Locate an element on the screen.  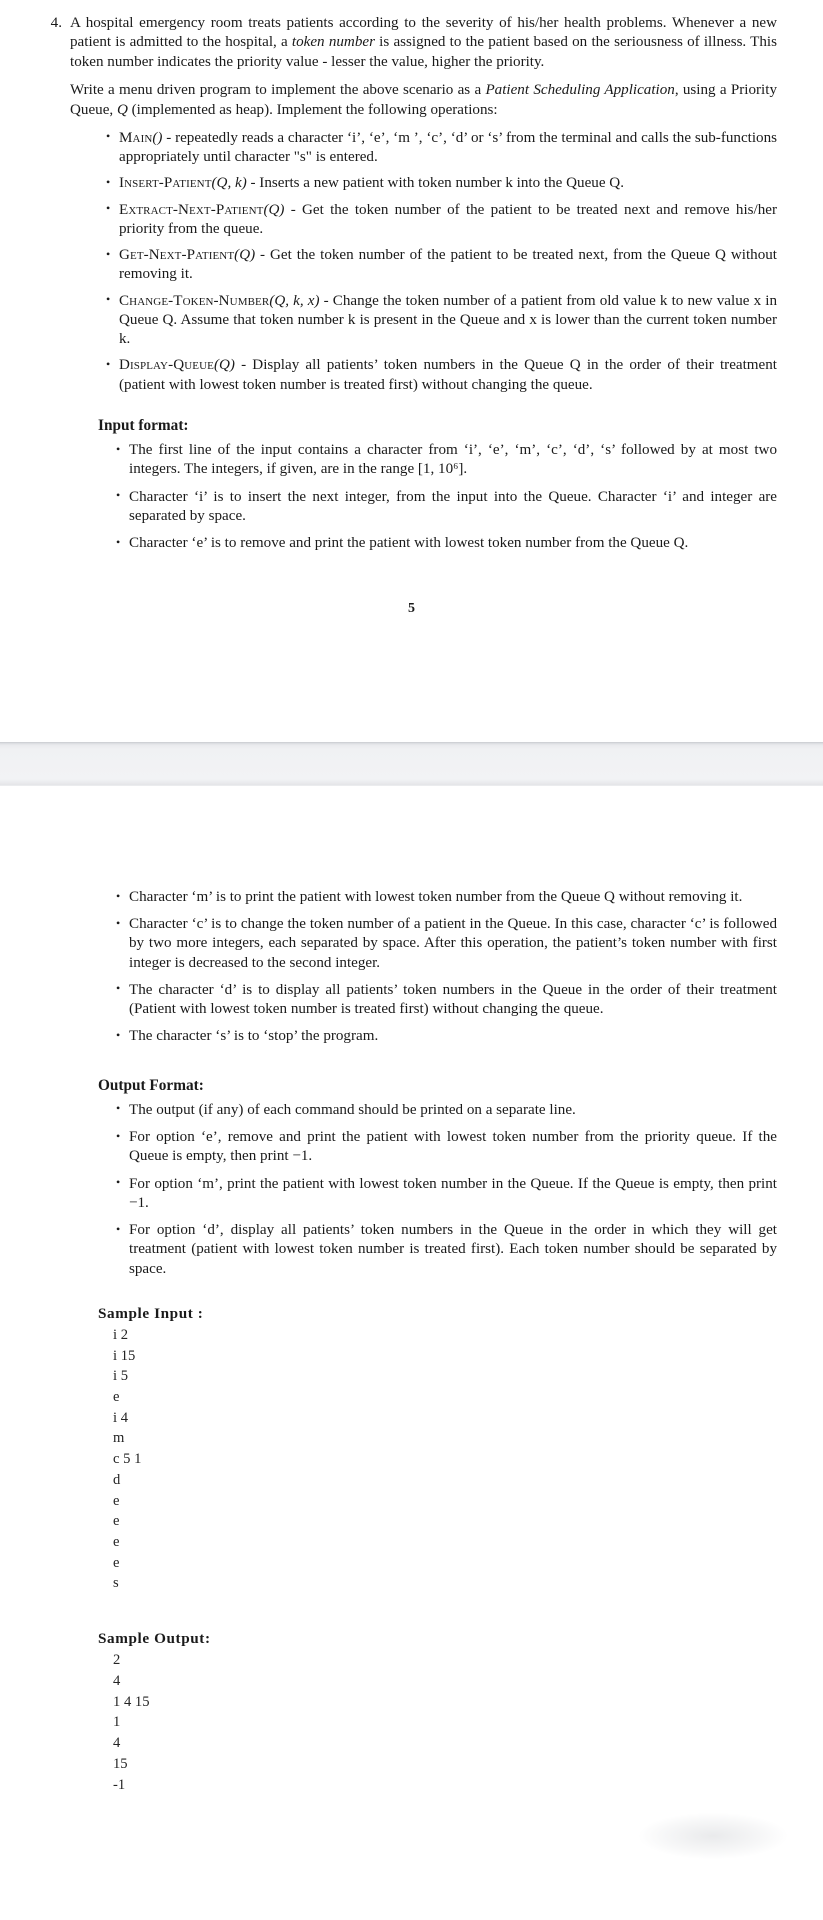
operation-name: Display-Queue is located at coordinates (166, 365).